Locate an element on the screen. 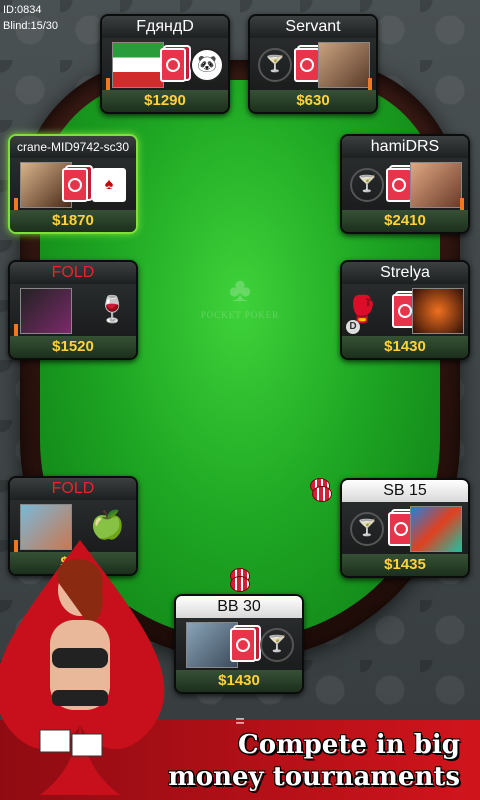 The image size is (480, 800). playing-cards-gift-icon: ♠ is located at coordinates (109, 185).